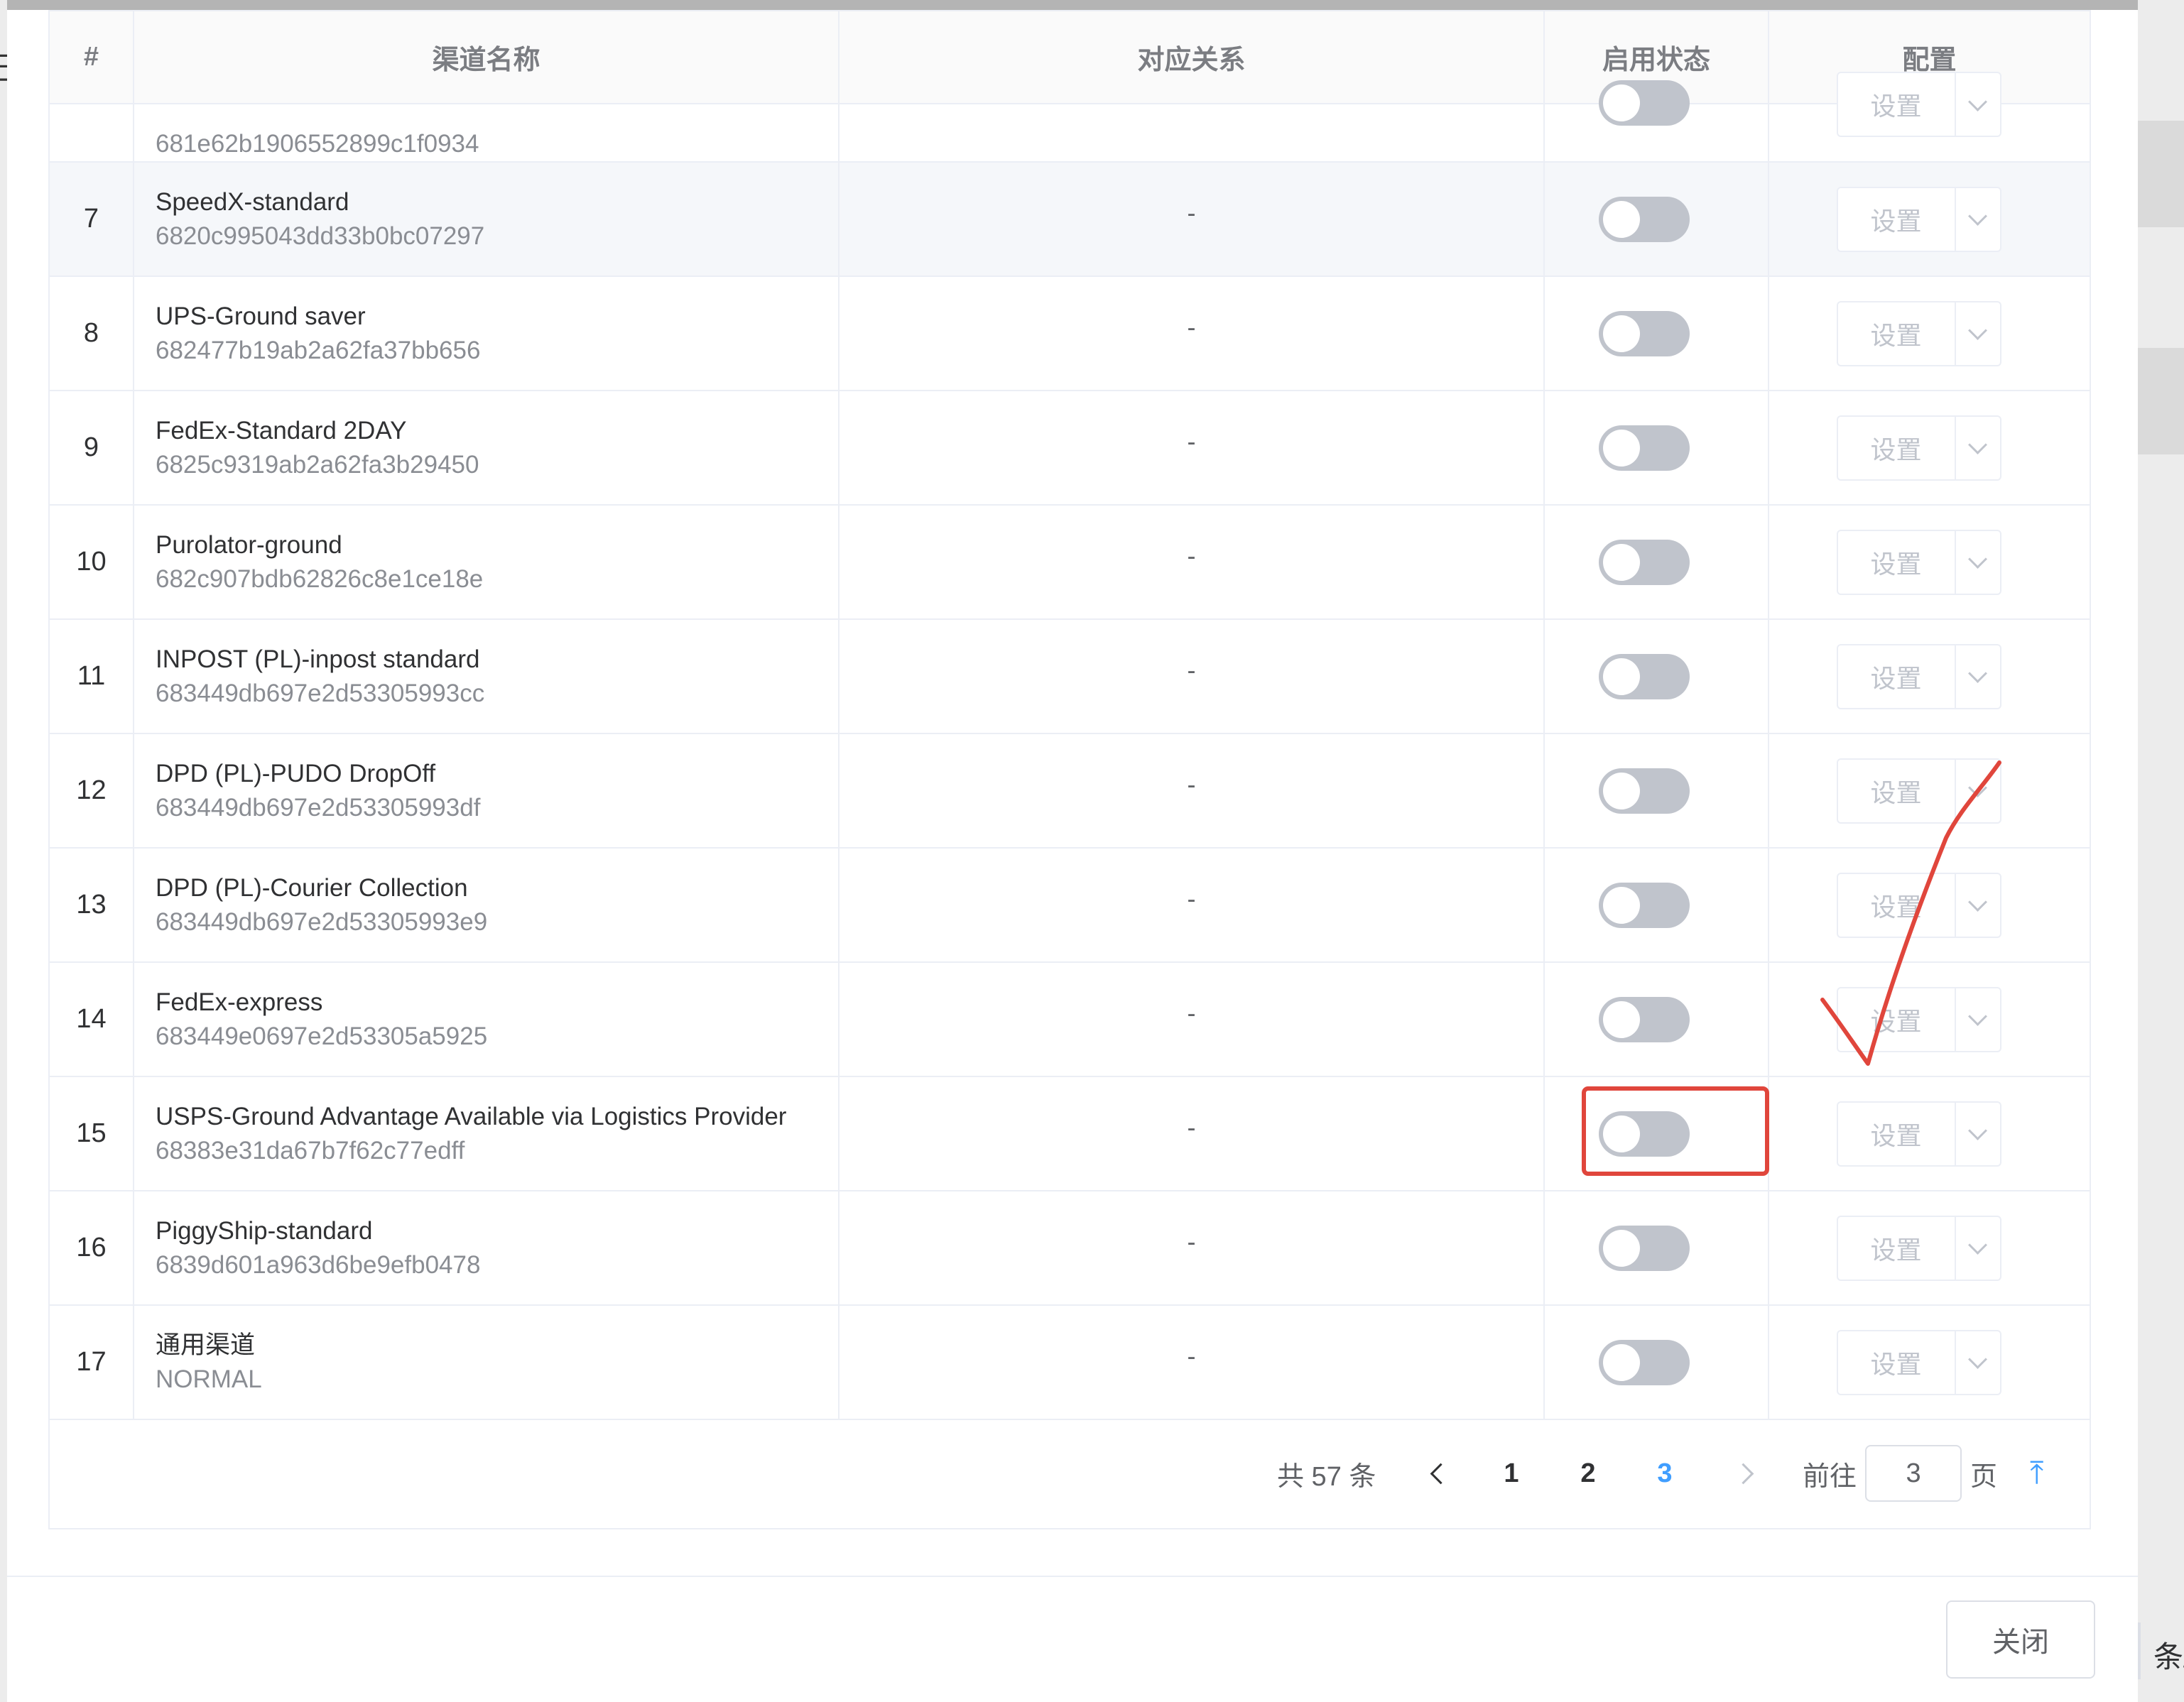  What do you see at coordinates (1440, 1473) in the screenshot?
I see `prev-page-button` at bounding box center [1440, 1473].